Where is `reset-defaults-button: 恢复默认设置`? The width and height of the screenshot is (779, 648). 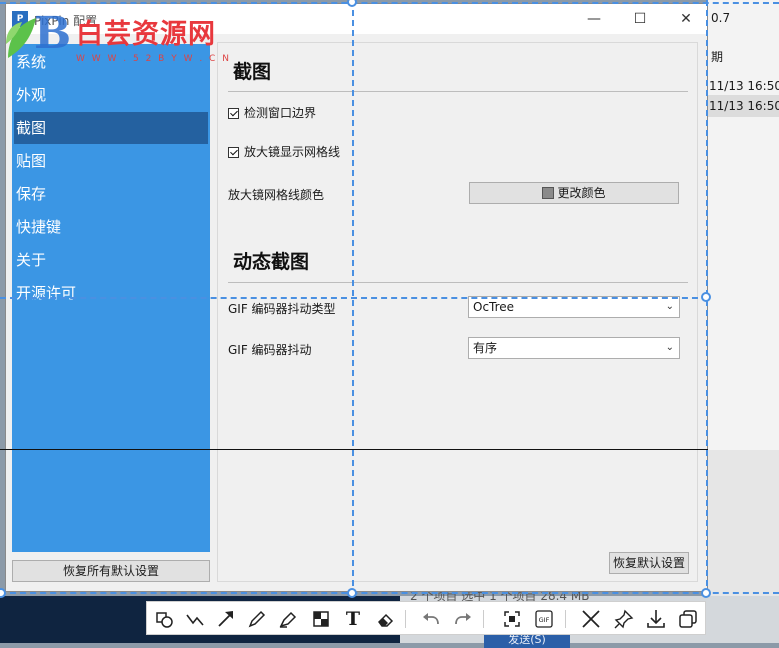
reset-defaults-button: 恢复默认设置 is located at coordinates (649, 563).